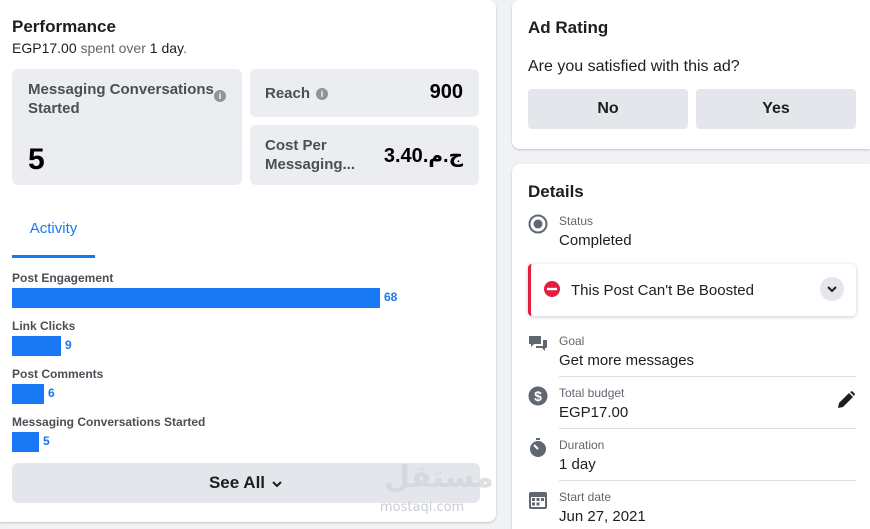 Image resolution: width=870 pixels, height=529 pixels. I want to click on stat-value: 900, so click(446, 92).